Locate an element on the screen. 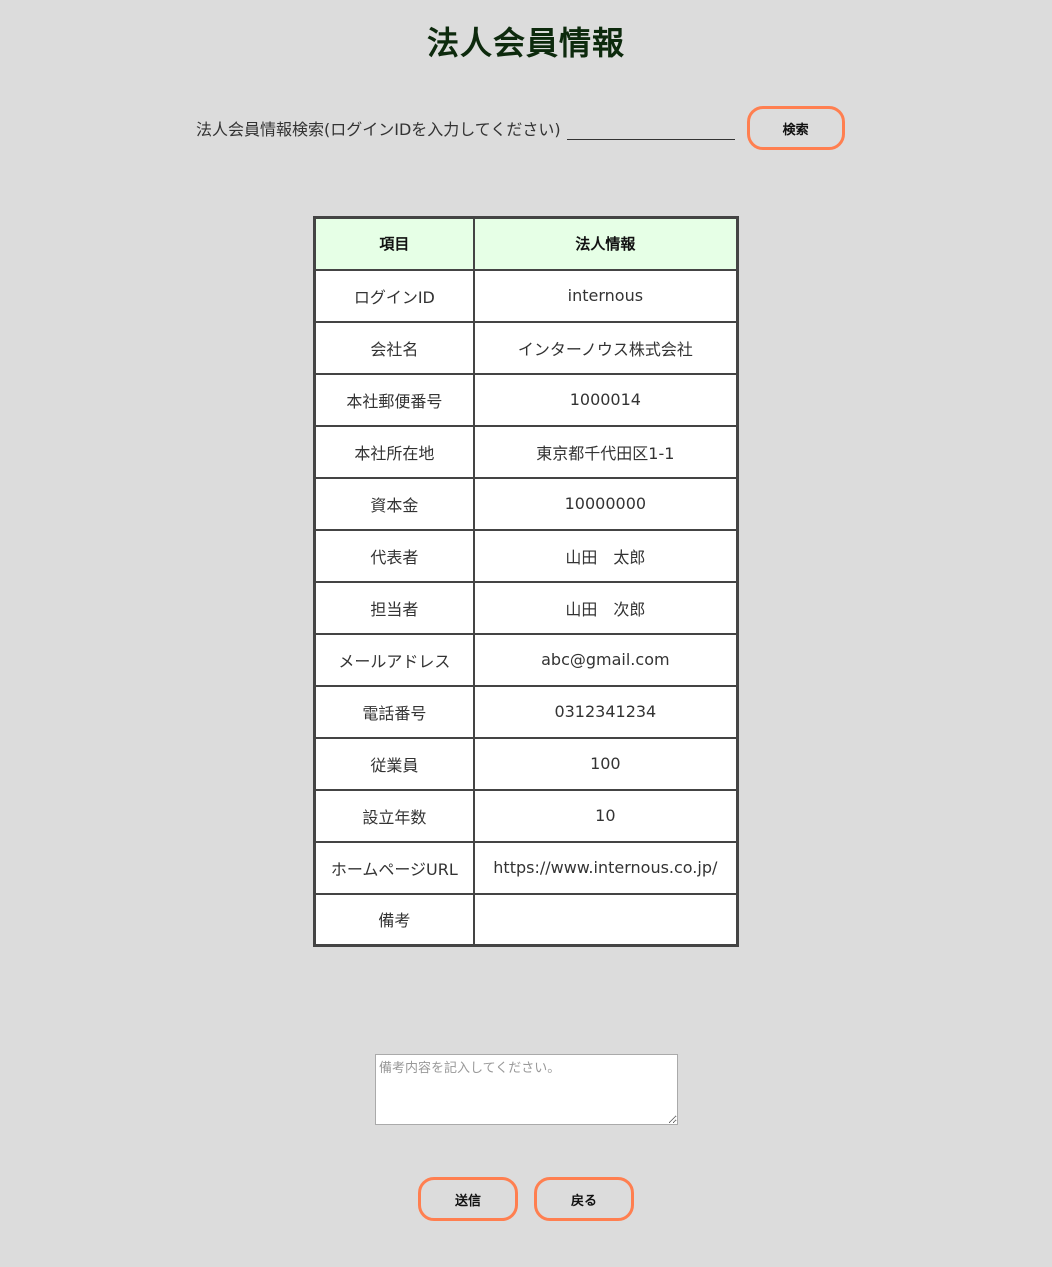 This screenshot has width=1052, height=1267. row-value: 0312341234 is located at coordinates (605, 711).